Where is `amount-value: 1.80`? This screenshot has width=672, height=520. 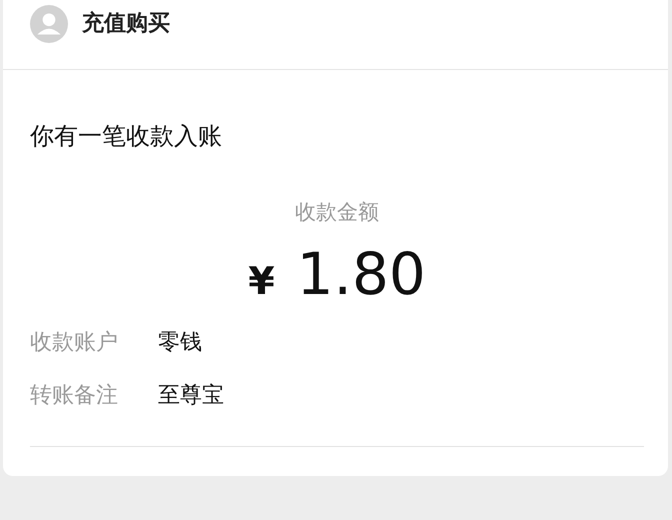 amount-value: 1.80 is located at coordinates (361, 274).